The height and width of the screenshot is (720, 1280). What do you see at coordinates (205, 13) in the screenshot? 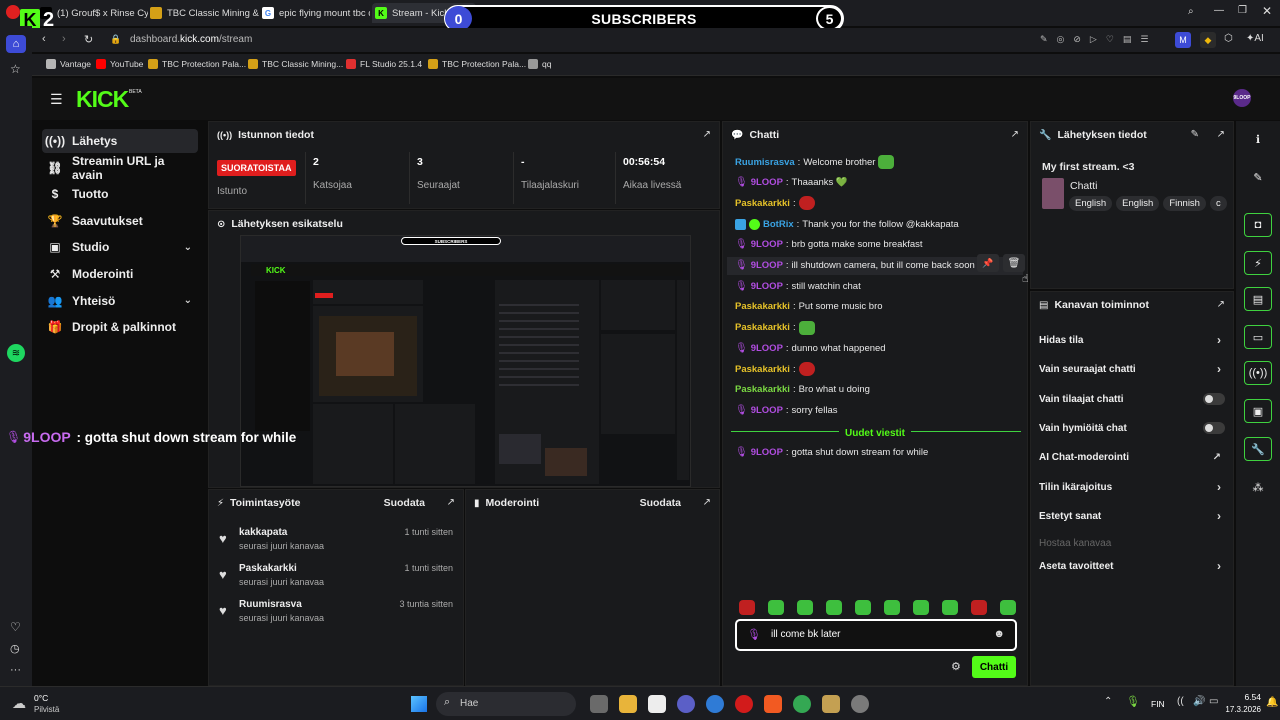
I see `browser-tab: TBC Classic Mining & Sme✕` at bounding box center [205, 13].